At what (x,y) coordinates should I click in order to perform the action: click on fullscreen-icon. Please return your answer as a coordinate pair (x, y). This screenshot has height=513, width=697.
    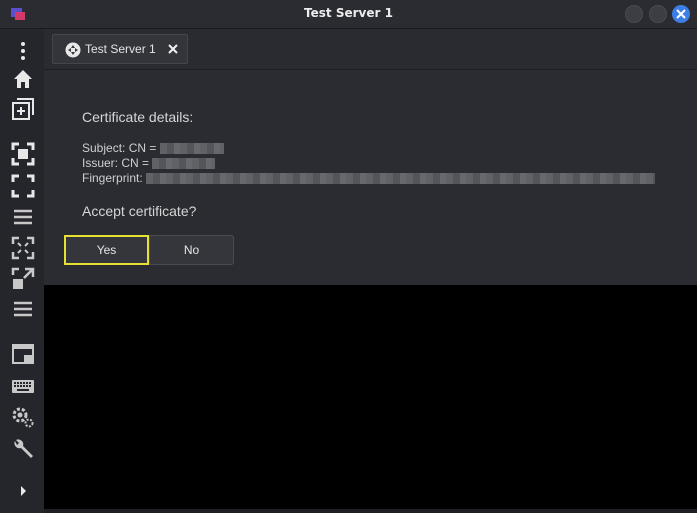
    Looking at the image, I should click on (23, 154).